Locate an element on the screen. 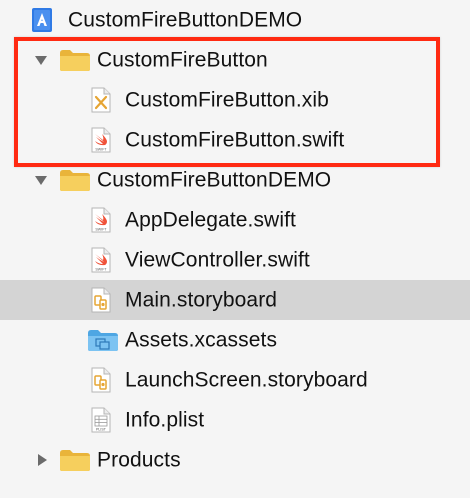 This screenshot has width=470, height=498. navigator-row-folder: Assets.xcassets is located at coordinates (235, 340).